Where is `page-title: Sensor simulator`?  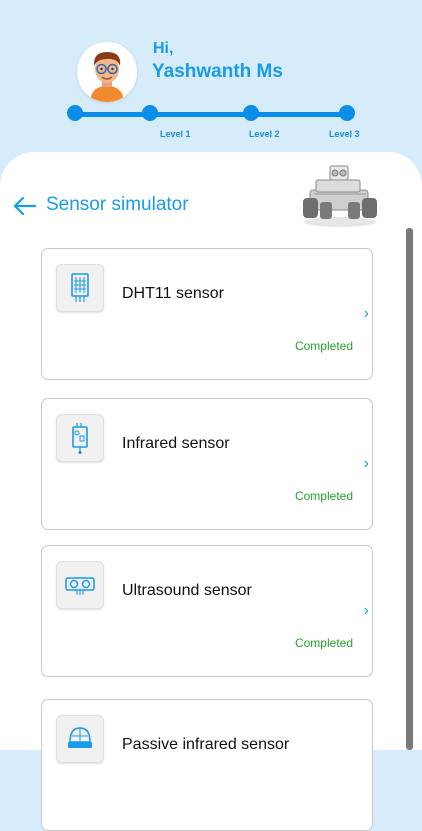
page-title: Sensor simulator is located at coordinates (117, 204).